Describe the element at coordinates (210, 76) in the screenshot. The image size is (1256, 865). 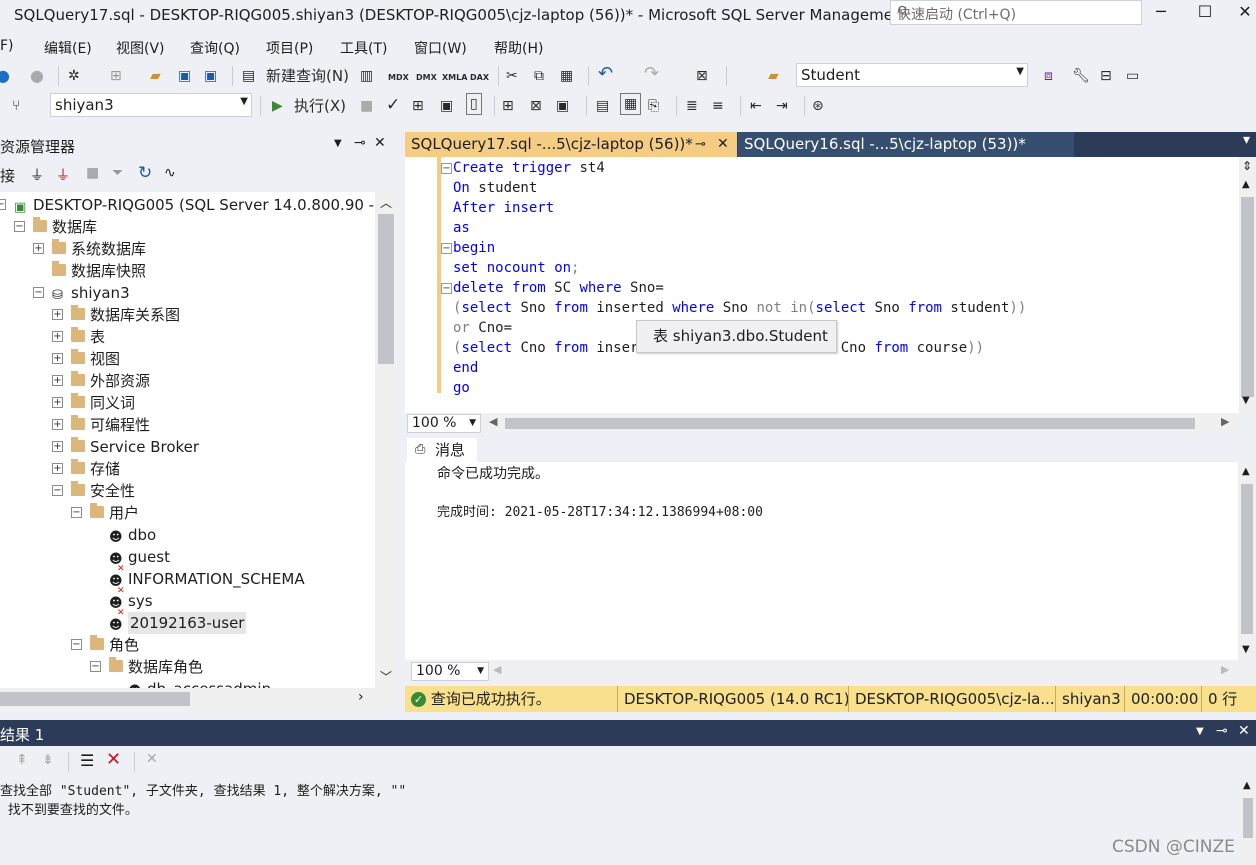
I see `save-all-icon: ▣` at that location.